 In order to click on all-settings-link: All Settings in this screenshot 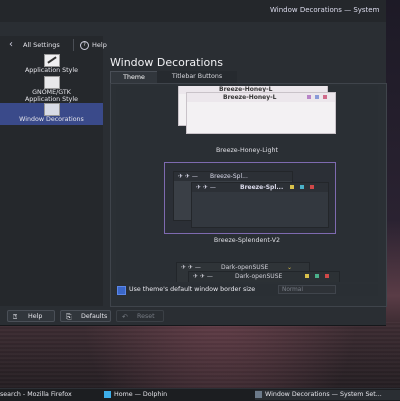, I will do `click(41, 45)`.